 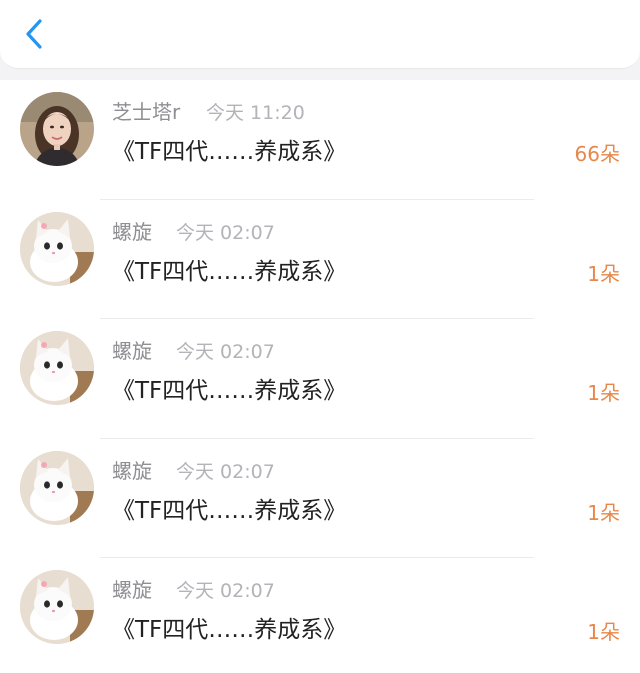 I want to click on sender-name: 芝士塔r, so click(x=146, y=112).